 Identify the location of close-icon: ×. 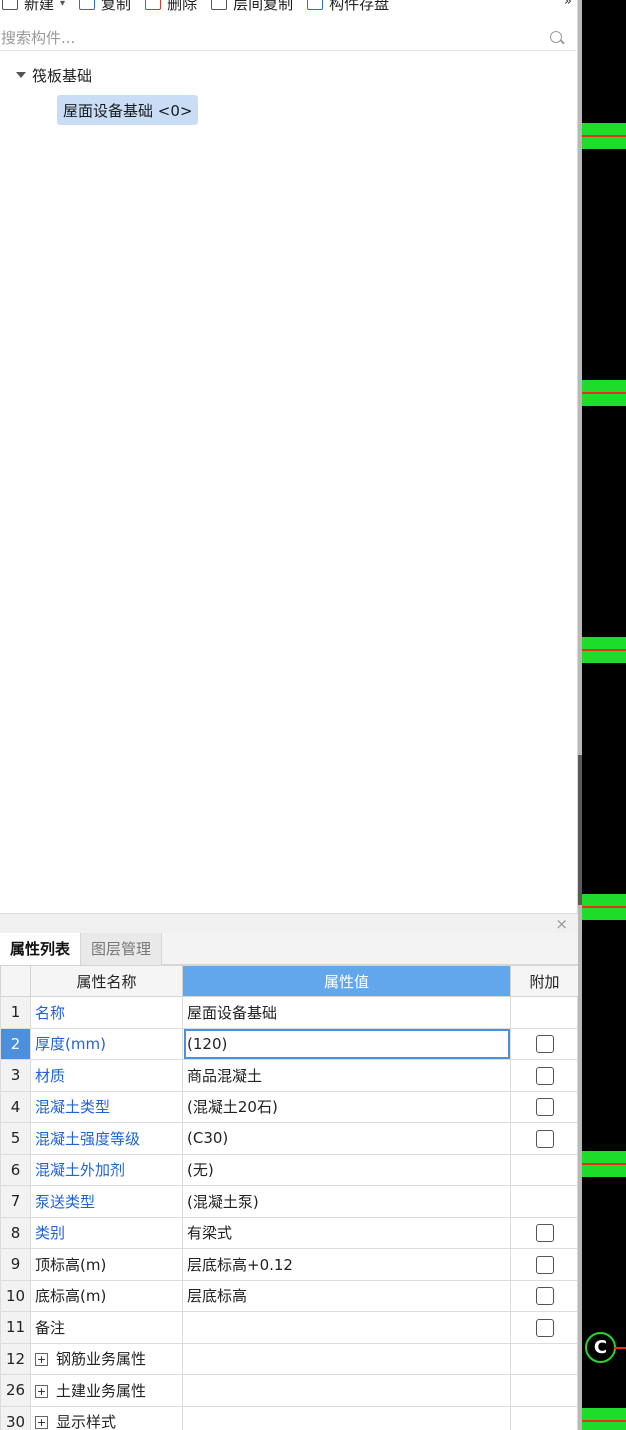
(561, 924).